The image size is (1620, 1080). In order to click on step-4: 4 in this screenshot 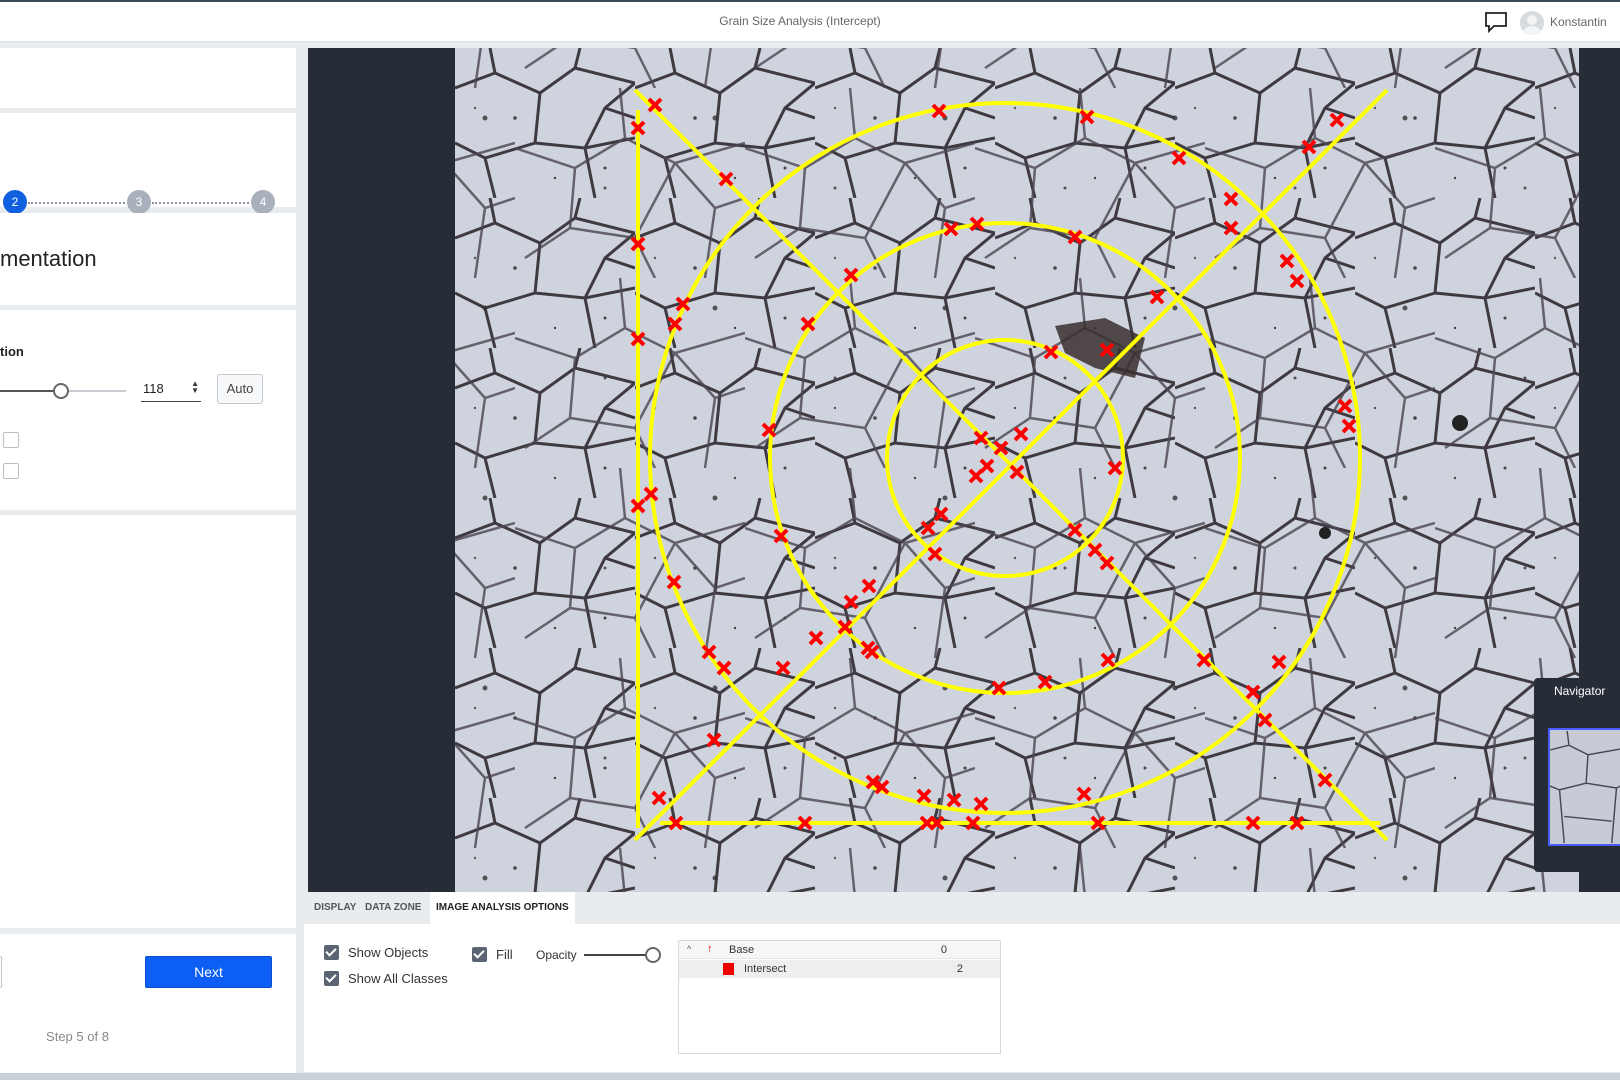, I will do `click(263, 202)`.